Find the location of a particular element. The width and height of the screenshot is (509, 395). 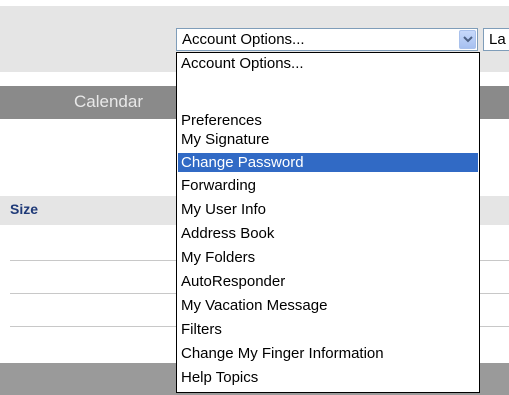

option-my-folders: My Folders is located at coordinates (328, 257).